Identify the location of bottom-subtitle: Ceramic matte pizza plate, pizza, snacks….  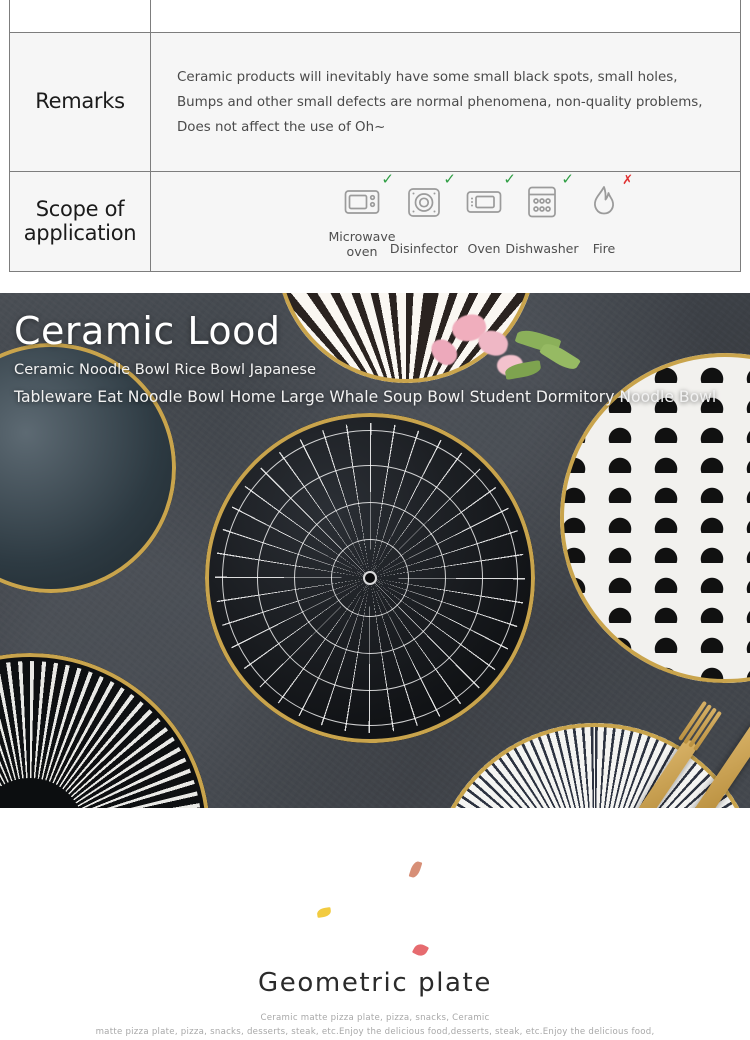
(375, 1025).